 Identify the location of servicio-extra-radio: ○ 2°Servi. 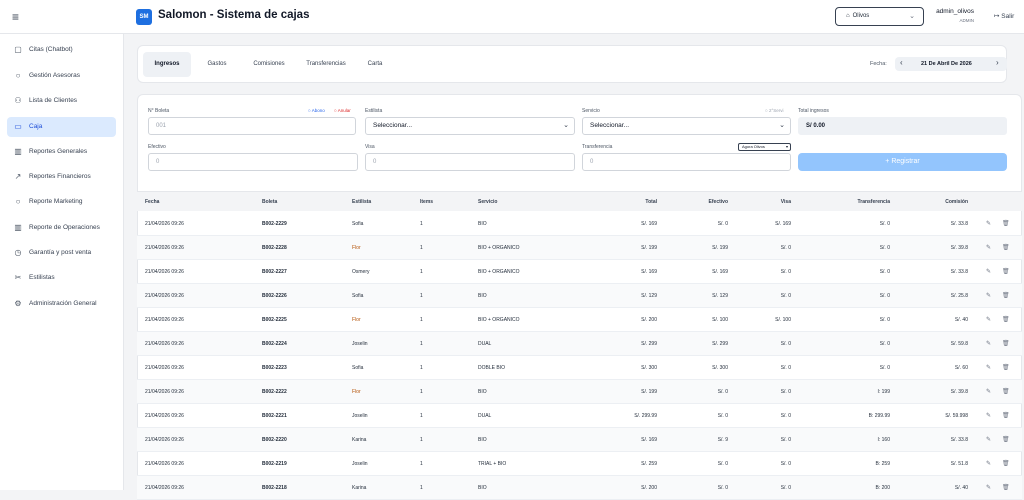
(774, 110).